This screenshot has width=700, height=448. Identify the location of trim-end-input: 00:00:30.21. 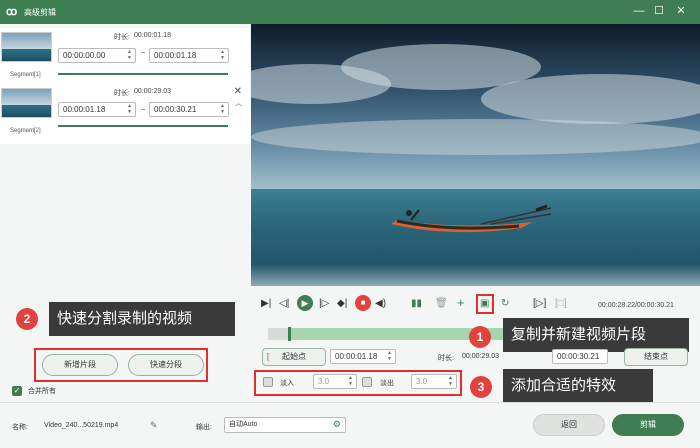
(580, 356).